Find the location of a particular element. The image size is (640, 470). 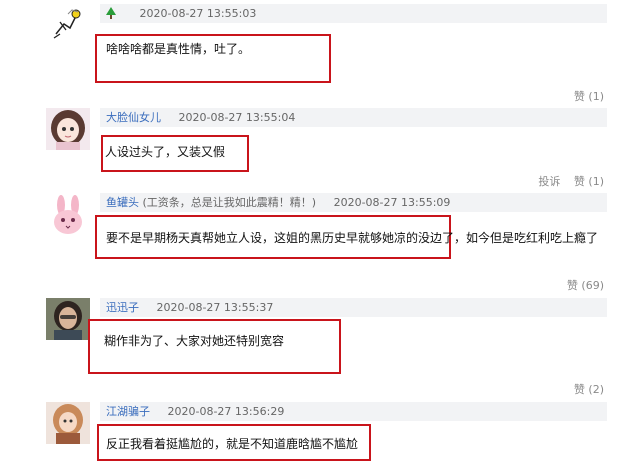

comment-timestamp: 2020-08-27 13:55:04 is located at coordinates (237, 117).